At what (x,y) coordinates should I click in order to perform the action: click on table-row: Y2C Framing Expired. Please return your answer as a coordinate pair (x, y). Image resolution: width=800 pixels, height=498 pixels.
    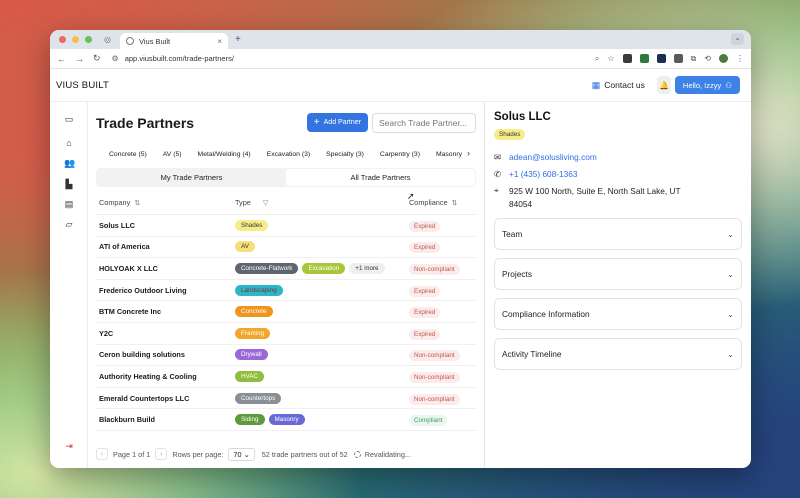
    Looking at the image, I should click on (286, 334).